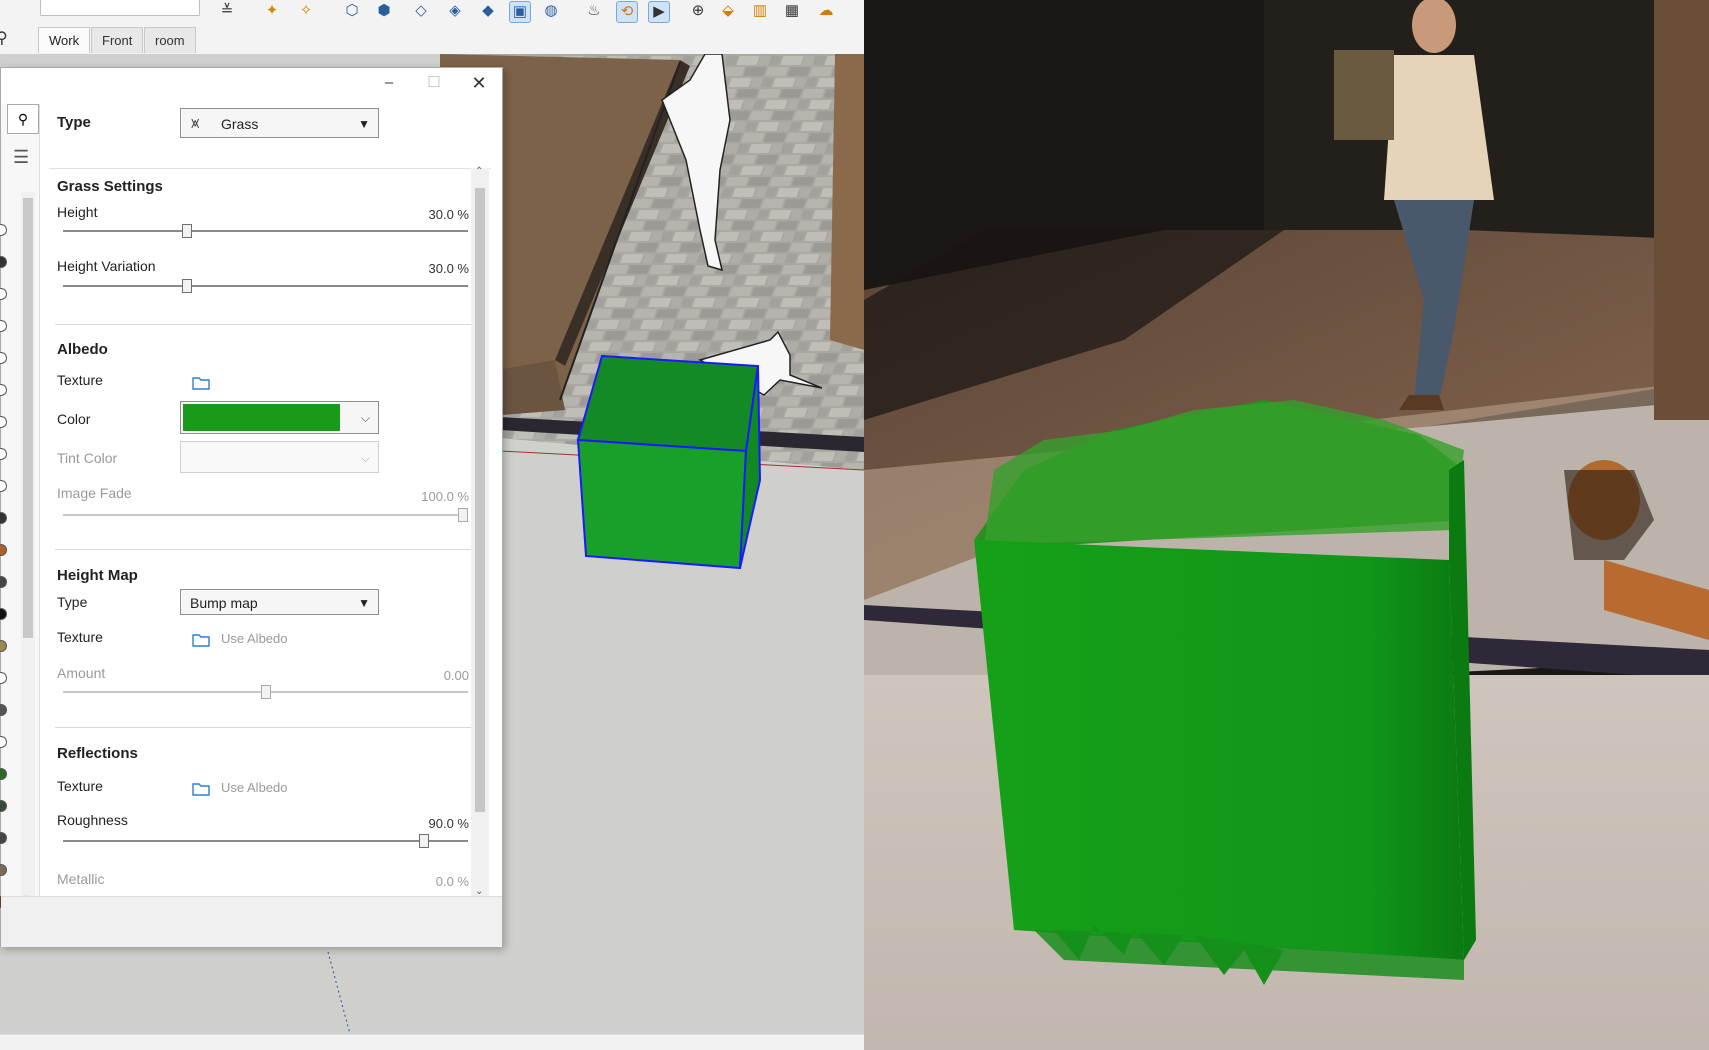  Describe the element at coordinates (432, 12) in the screenshot. I see `toolbar: ≚ ✦ ✧ ⬡ ⬢ ◇ ◈ ◆ ▣ ◍ ♨ ⟲ ▶ ⊕ ⬙ ▥ ▦ ☁` at that location.